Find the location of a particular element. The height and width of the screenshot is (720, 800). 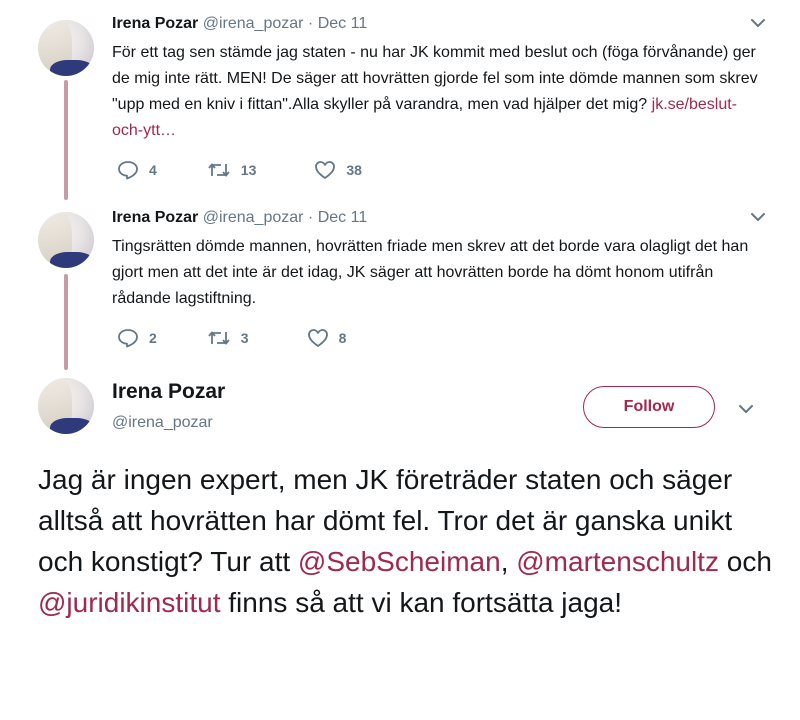

like-count: 38 is located at coordinates (354, 170).